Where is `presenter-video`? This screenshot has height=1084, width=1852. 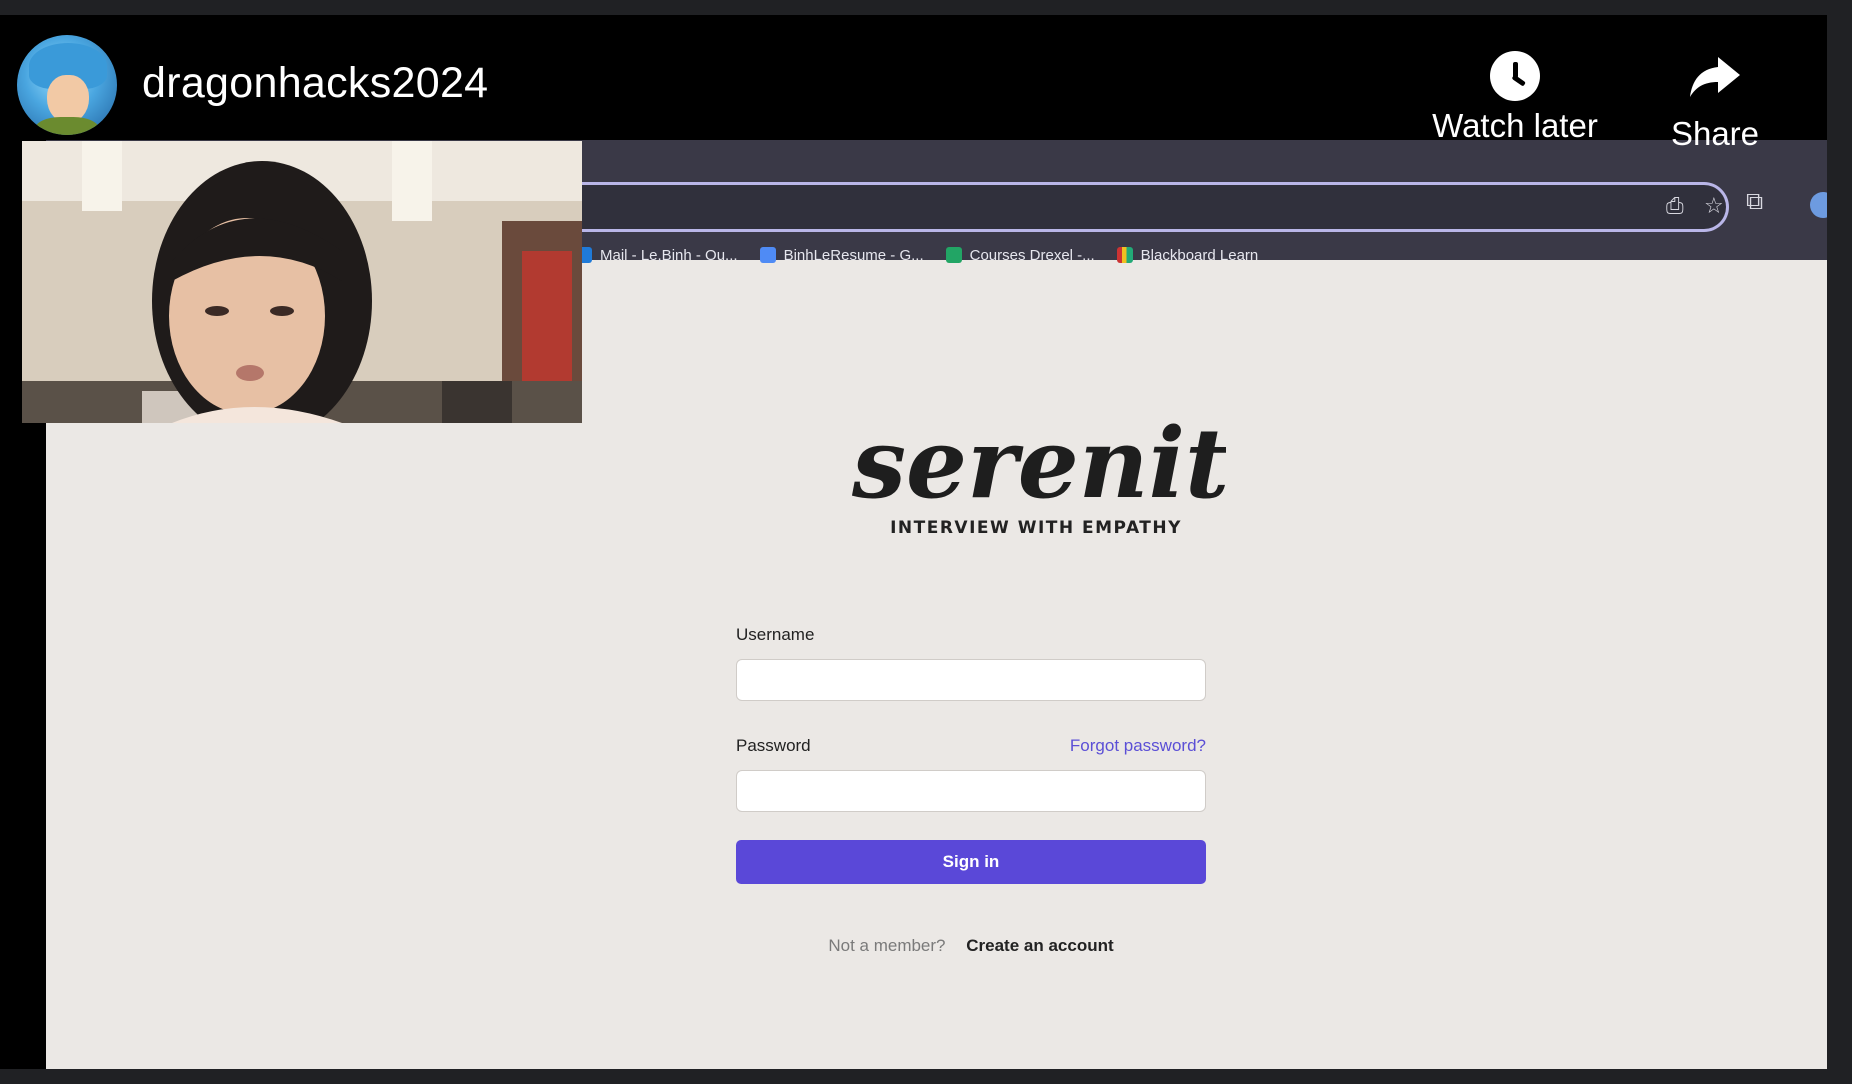
presenter-video is located at coordinates (302, 282).